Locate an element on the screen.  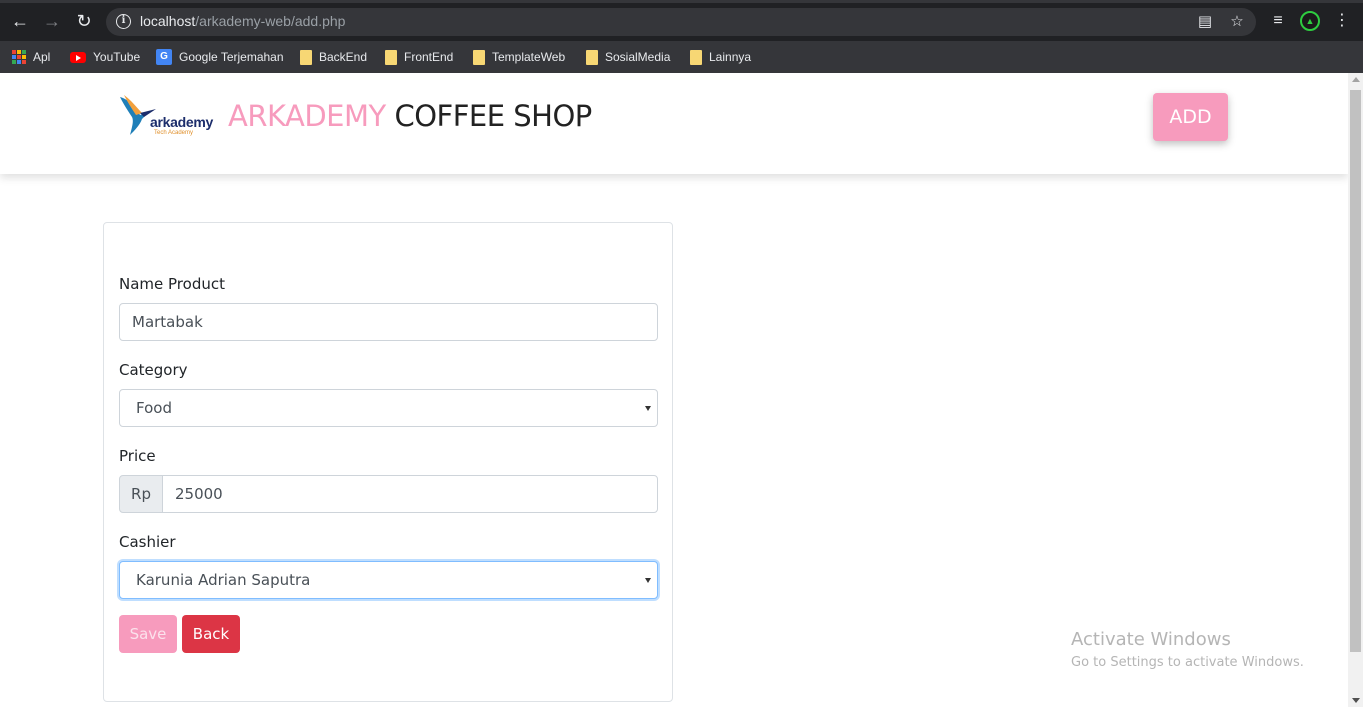
apps-grid-icon is located at coordinates (19, 57).